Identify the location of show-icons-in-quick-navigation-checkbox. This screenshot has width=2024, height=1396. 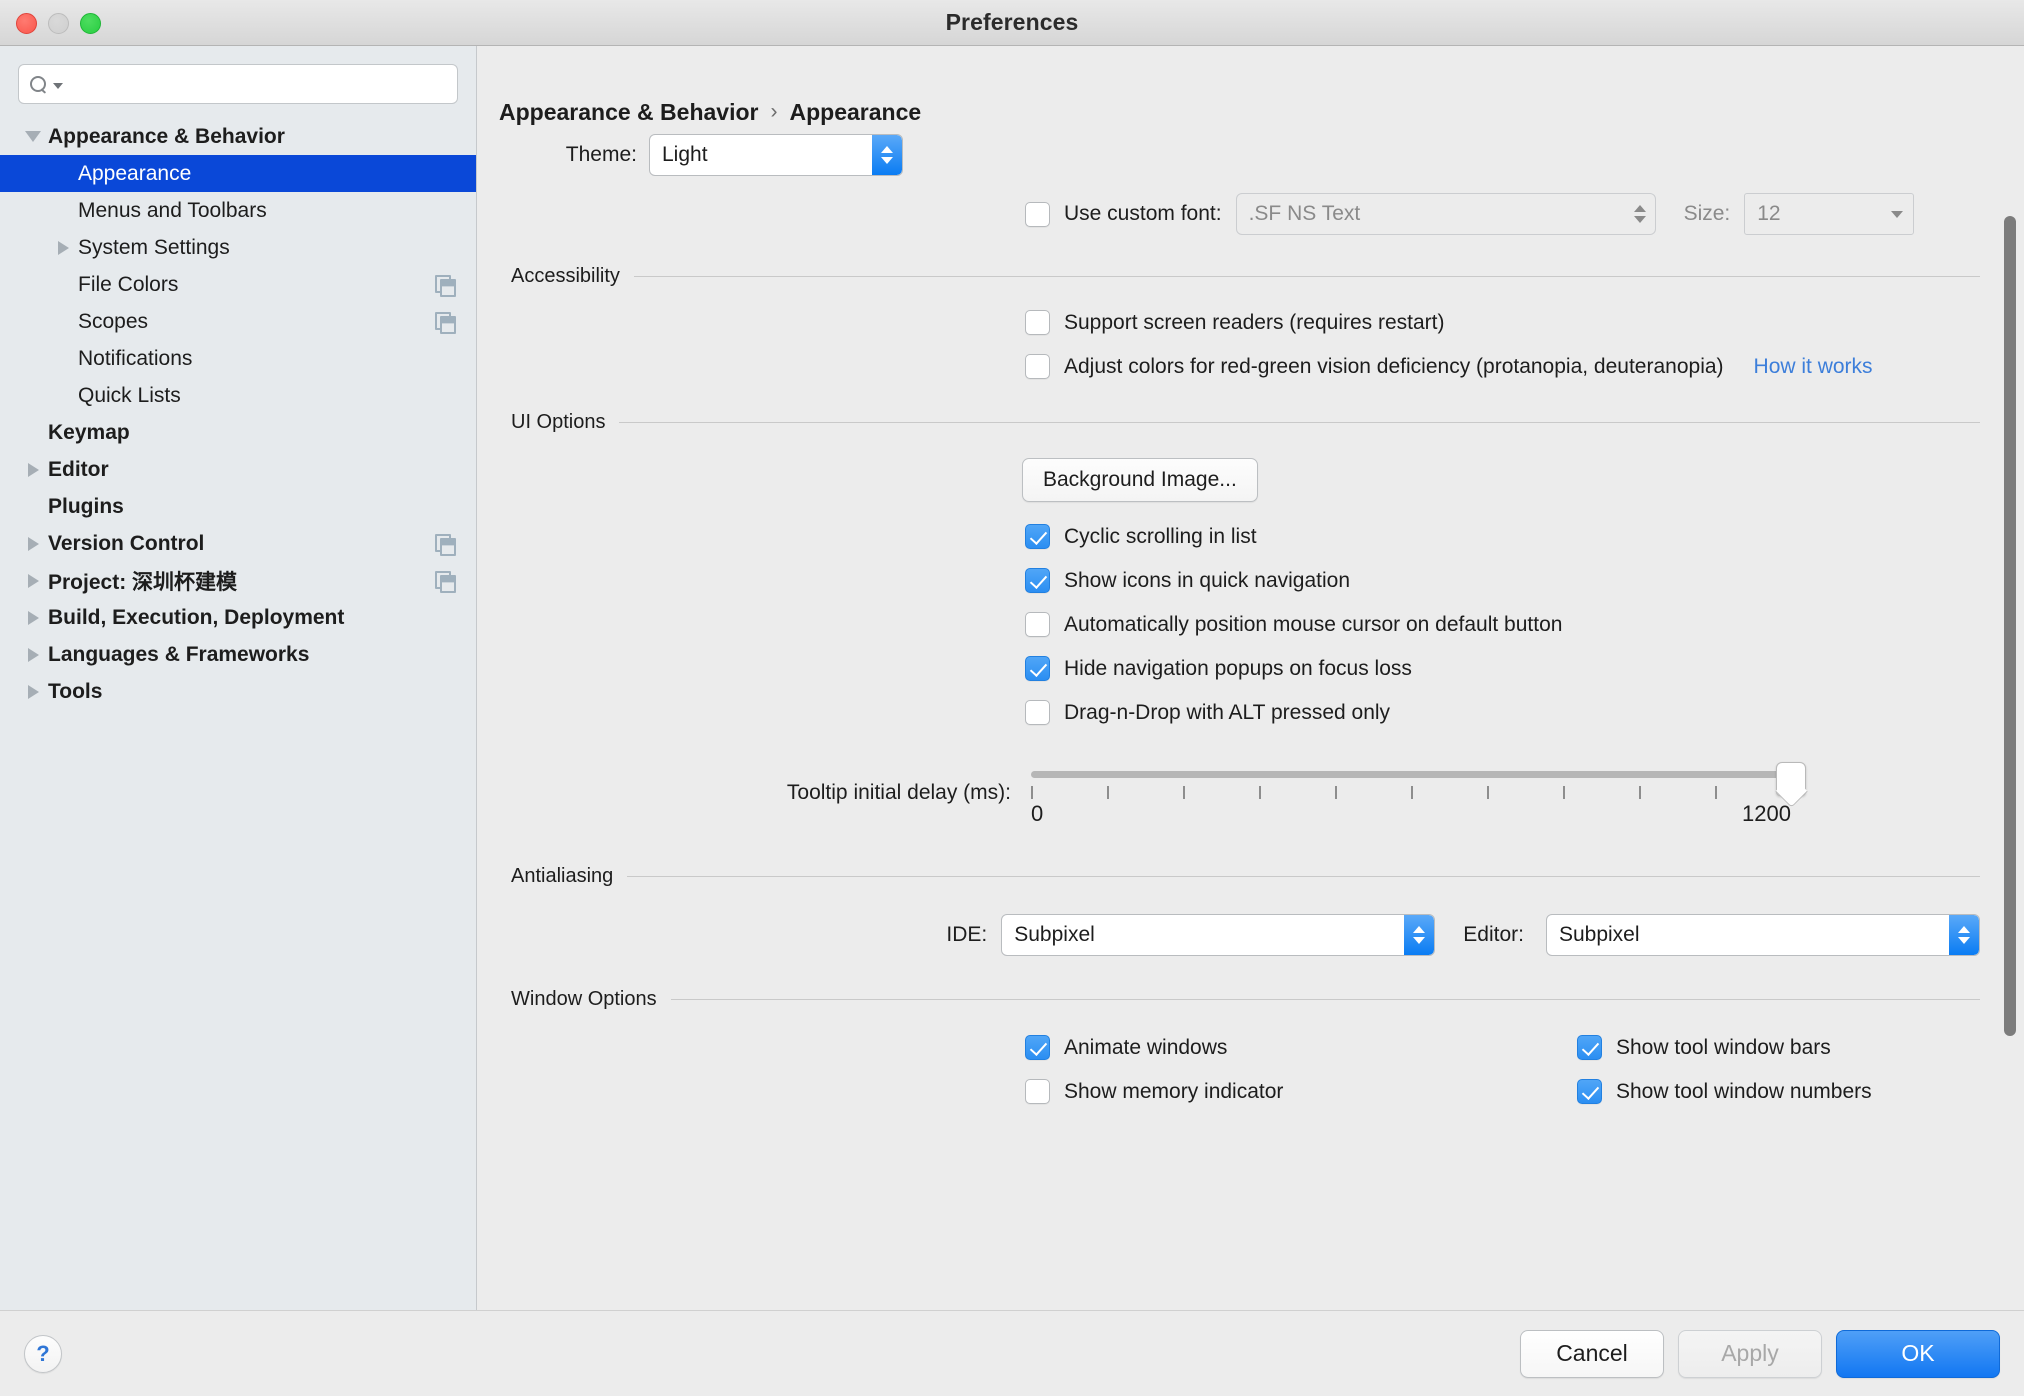
(1037, 580).